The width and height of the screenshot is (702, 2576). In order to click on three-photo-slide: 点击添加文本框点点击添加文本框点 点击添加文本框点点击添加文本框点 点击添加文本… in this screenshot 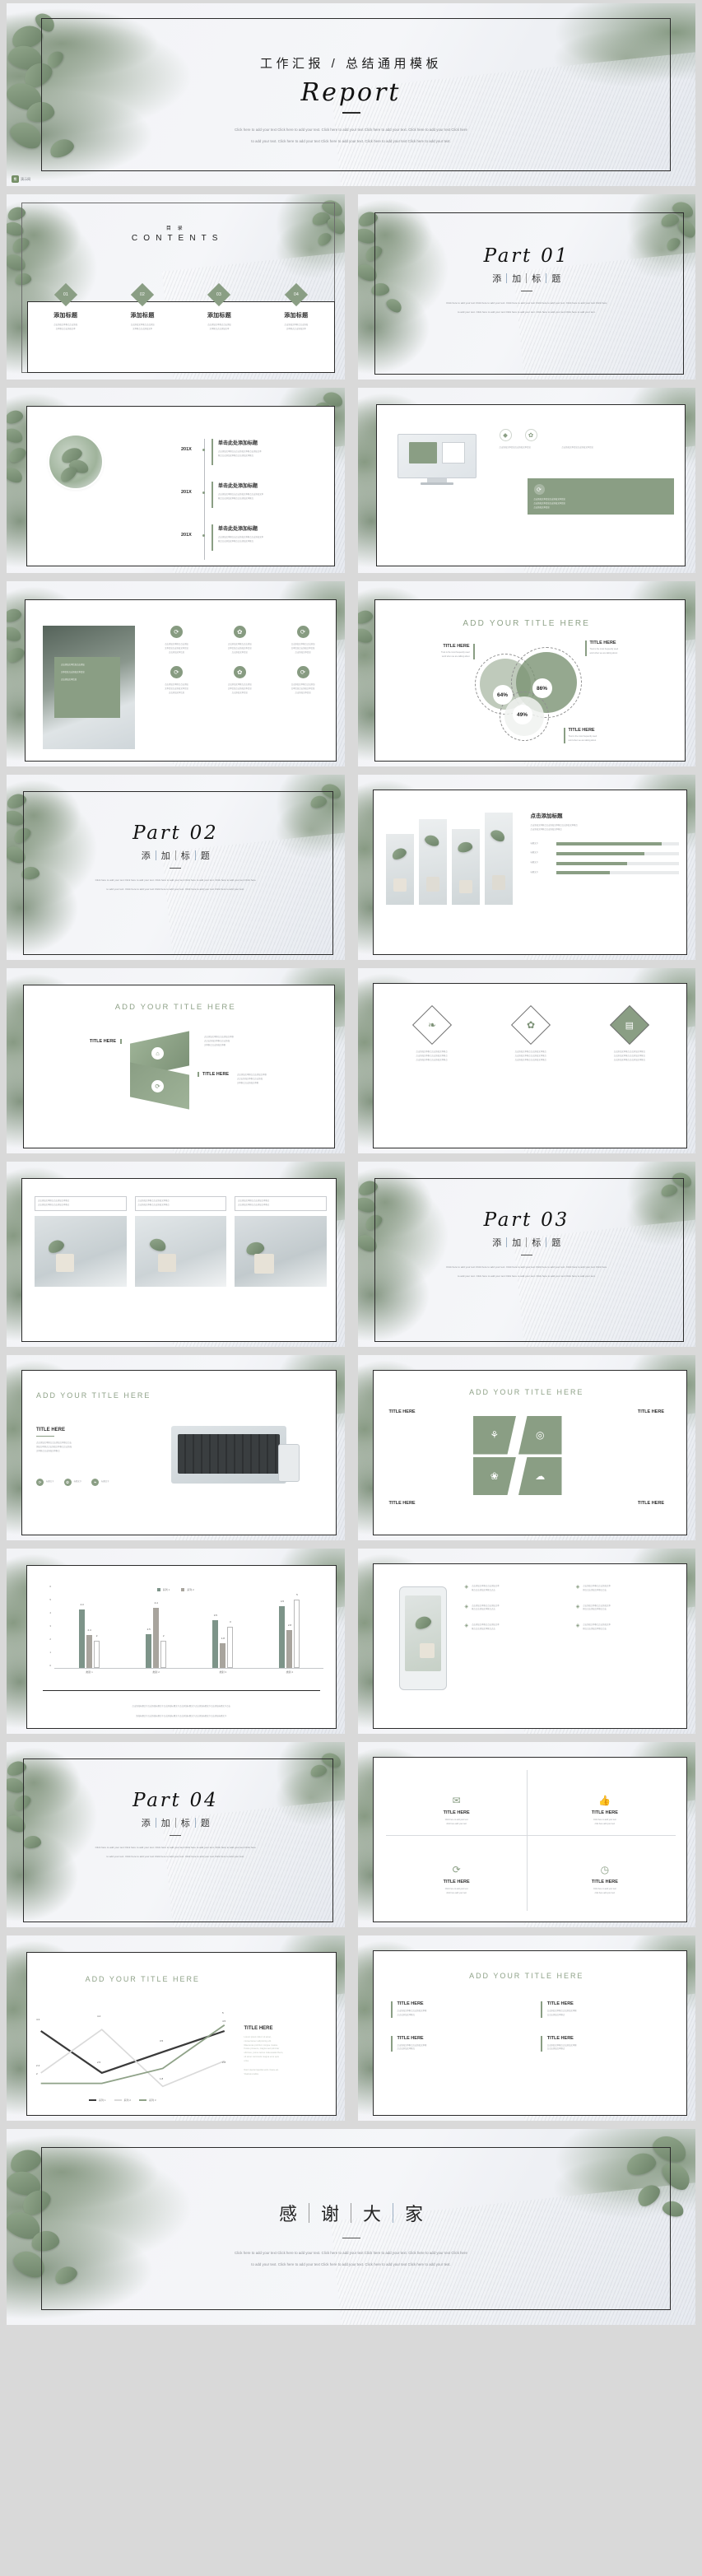, I will do `click(176, 1254)`.